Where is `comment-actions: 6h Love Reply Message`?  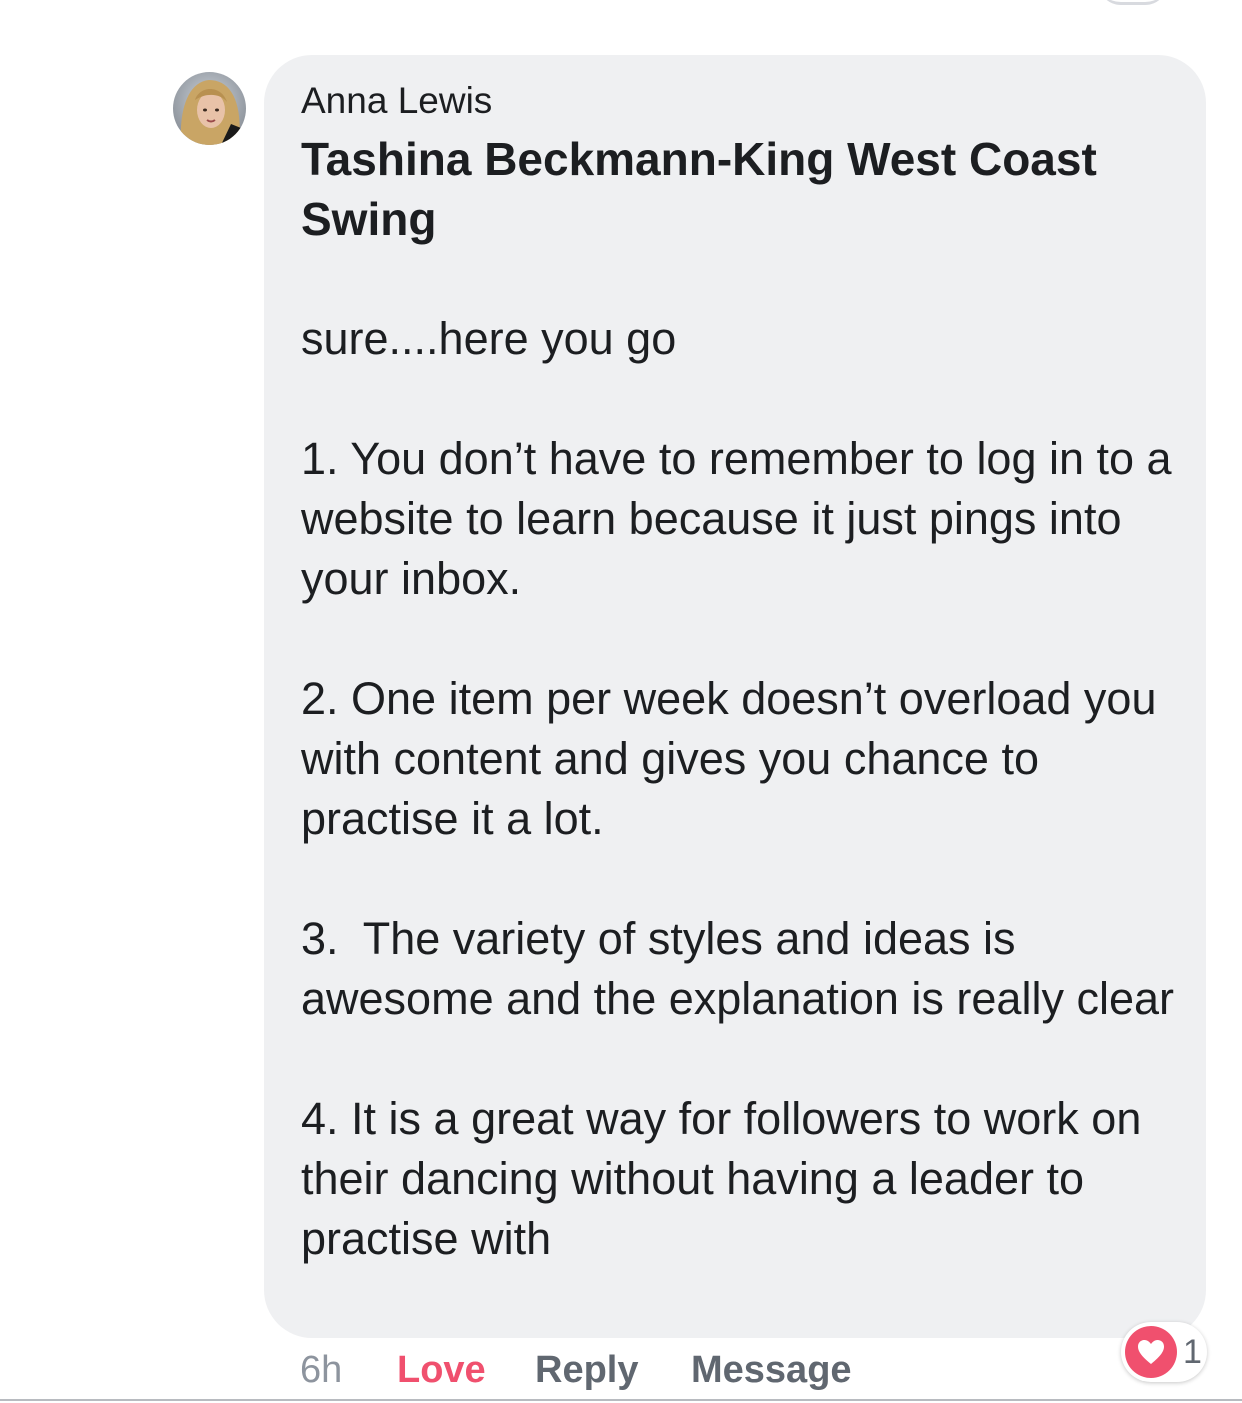
comment-actions: 6h Love Reply Message is located at coordinates (576, 1370).